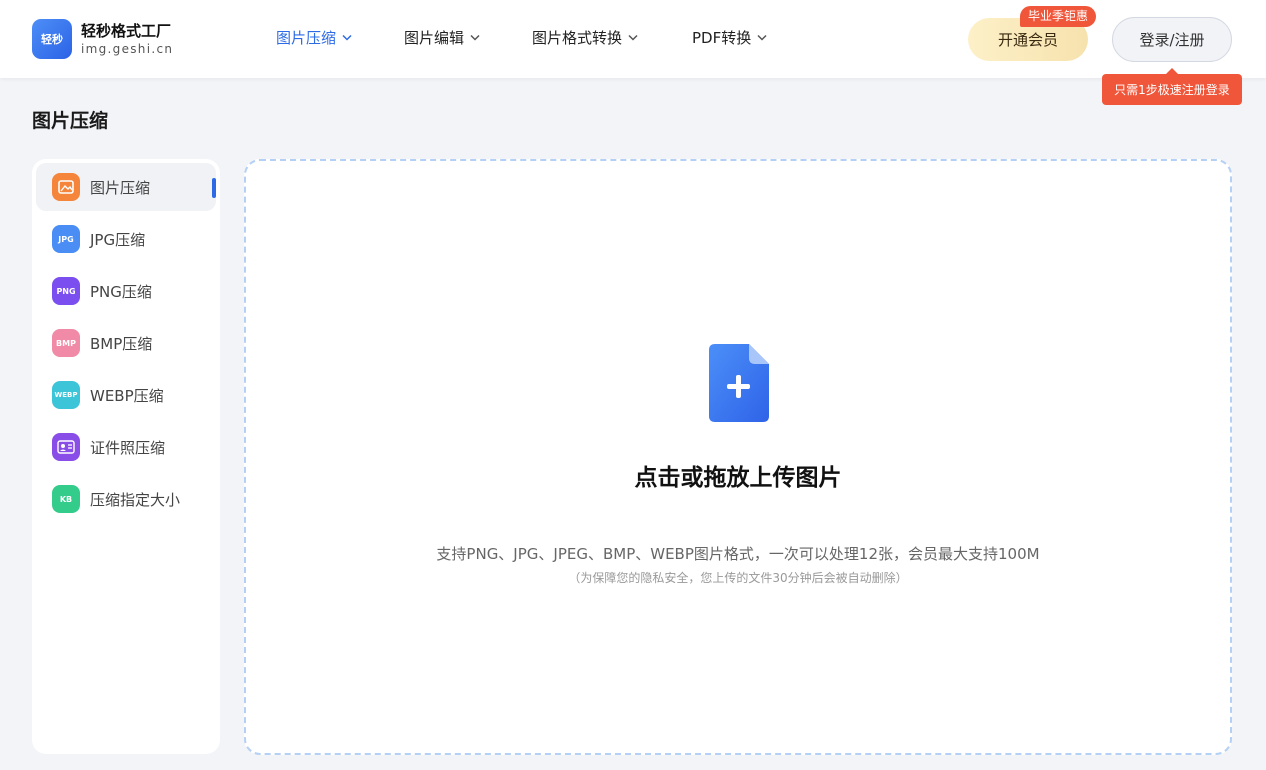  What do you see at coordinates (120, 187) in the screenshot?
I see `sidebar-item-label: 图片压缩` at bounding box center [120, 187].